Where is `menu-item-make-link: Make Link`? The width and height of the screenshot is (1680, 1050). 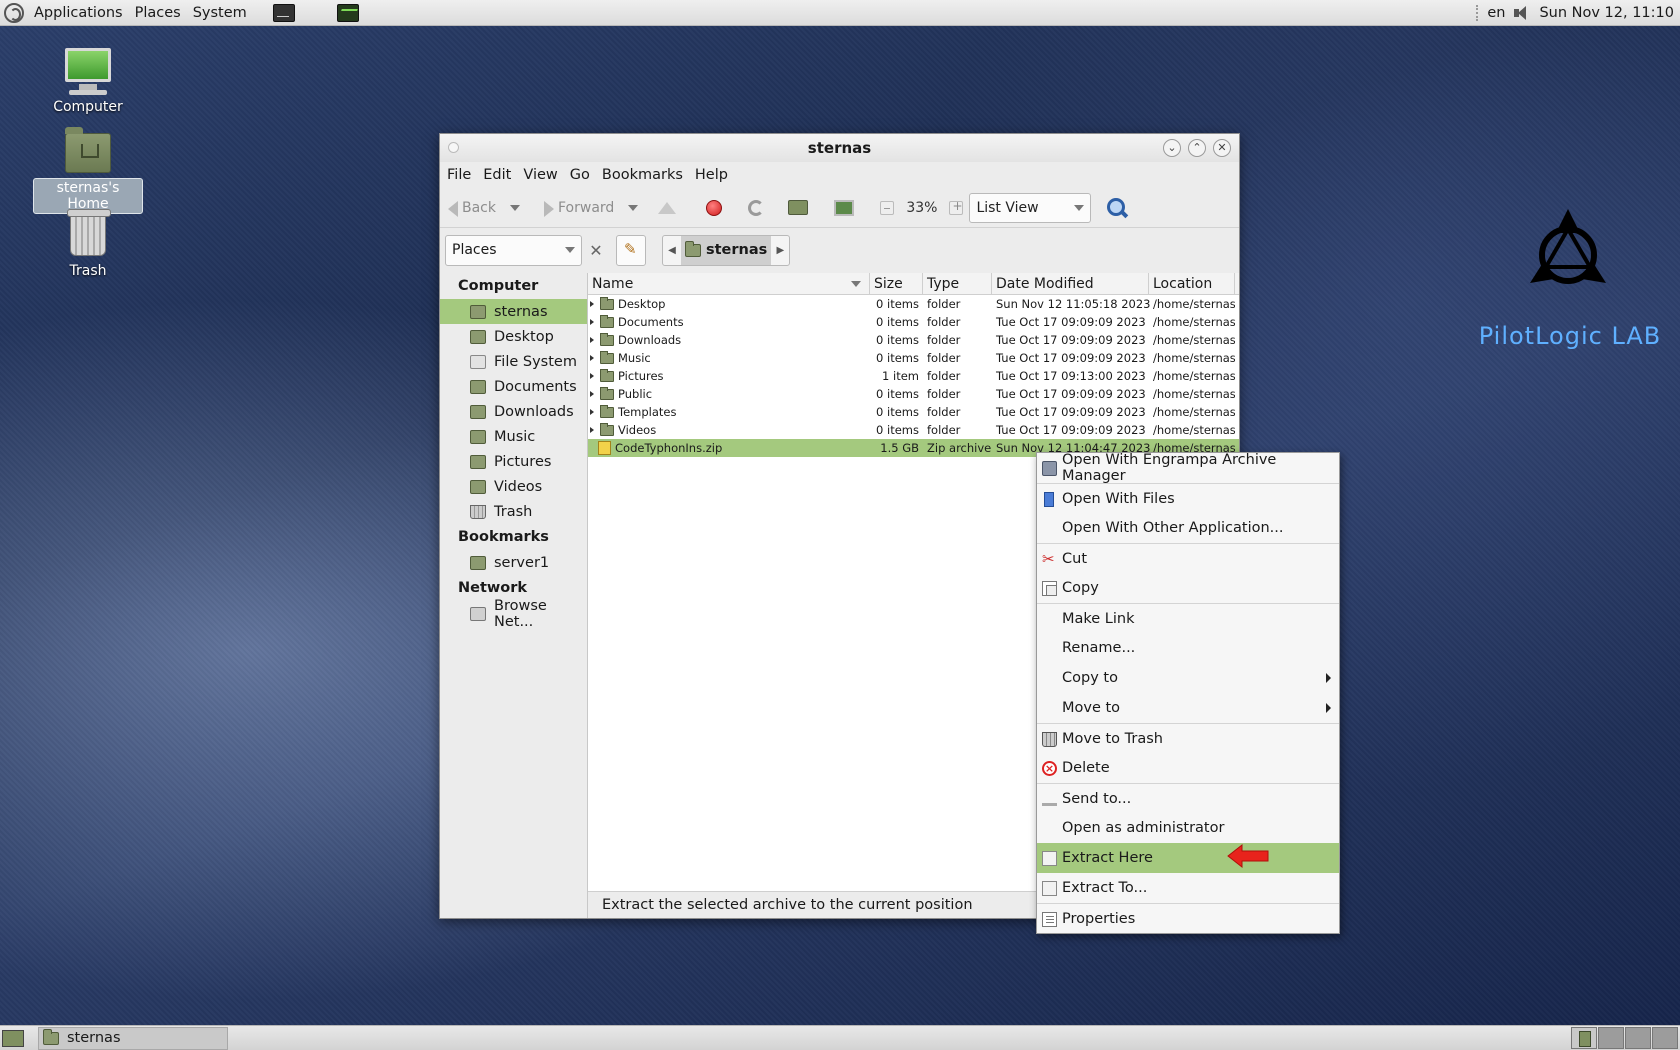 menu-item-make-link: Make Link is located at coordinates (1188, 618).